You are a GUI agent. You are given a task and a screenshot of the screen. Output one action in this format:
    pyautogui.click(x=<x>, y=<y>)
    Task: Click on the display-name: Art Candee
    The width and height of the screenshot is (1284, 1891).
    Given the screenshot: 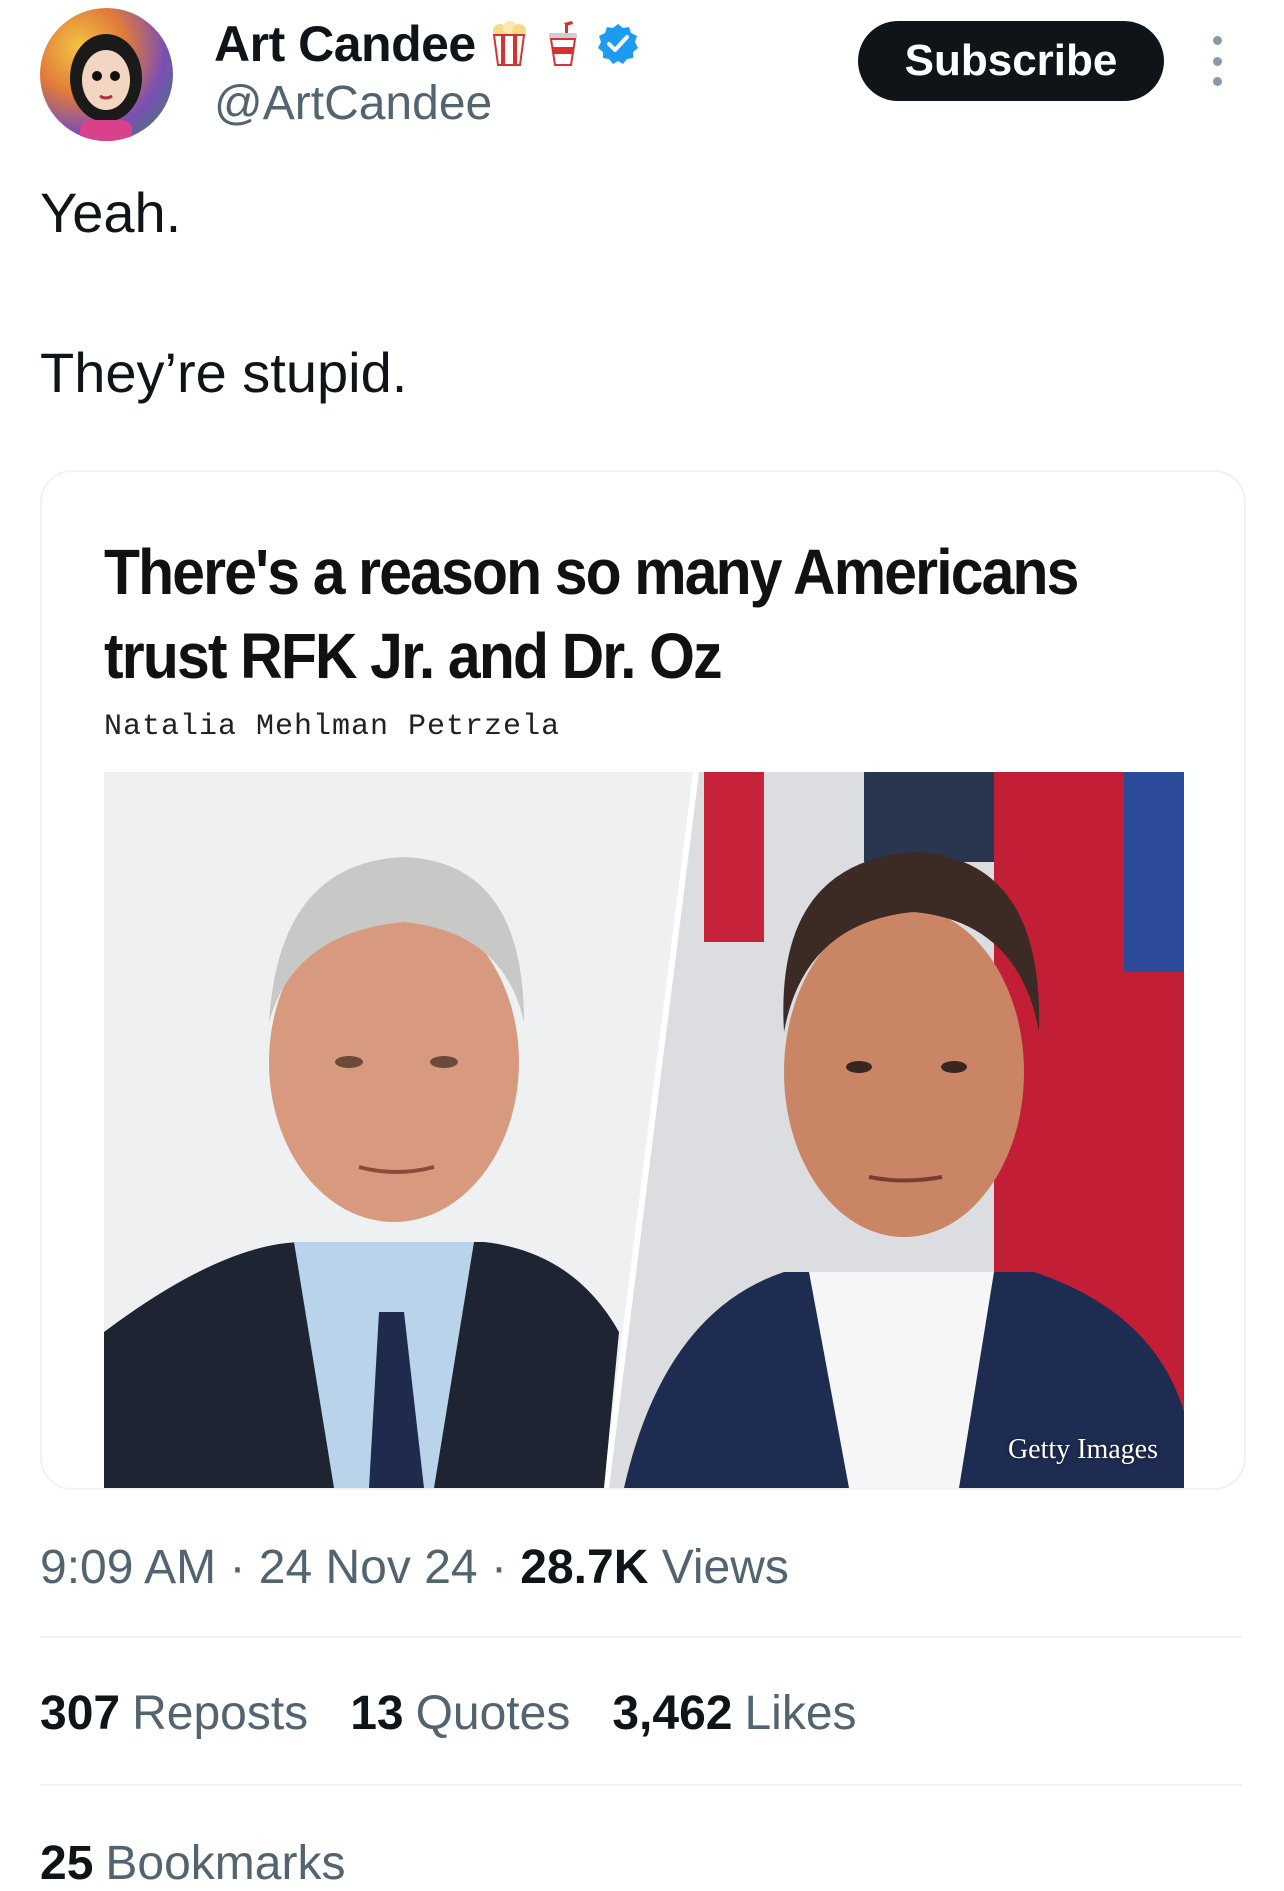 What is the action you would take?
    pyautogui.click(x=345, y=44)
    